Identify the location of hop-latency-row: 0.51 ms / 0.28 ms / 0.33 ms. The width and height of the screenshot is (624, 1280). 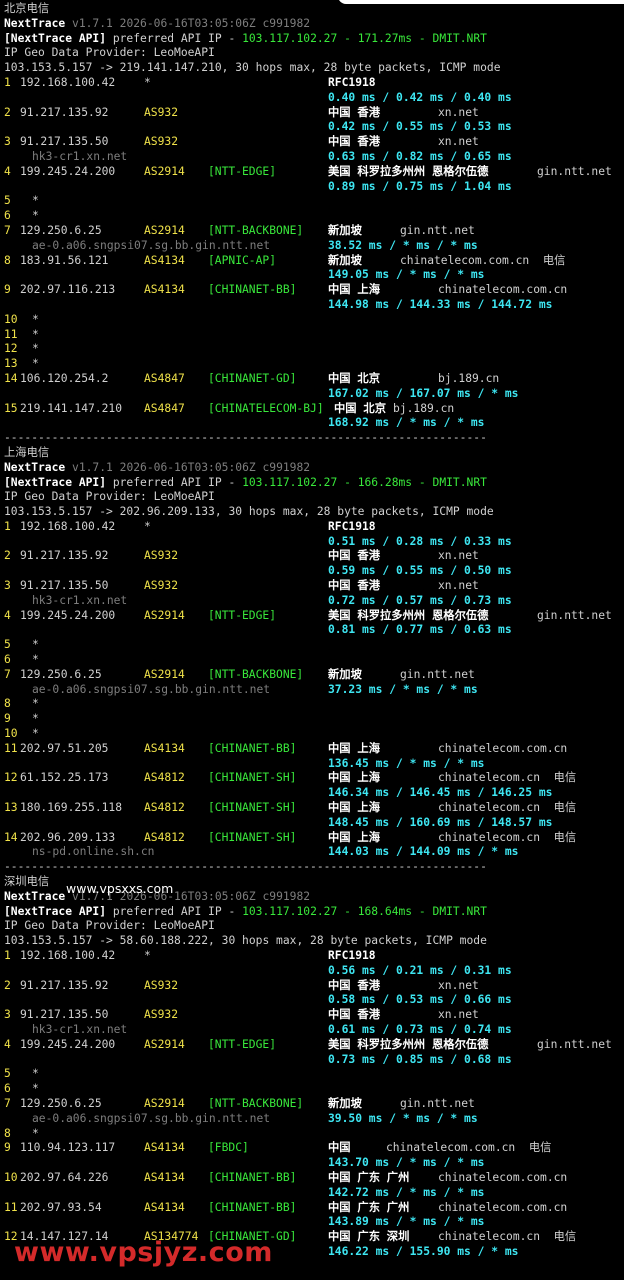
(314, 542).